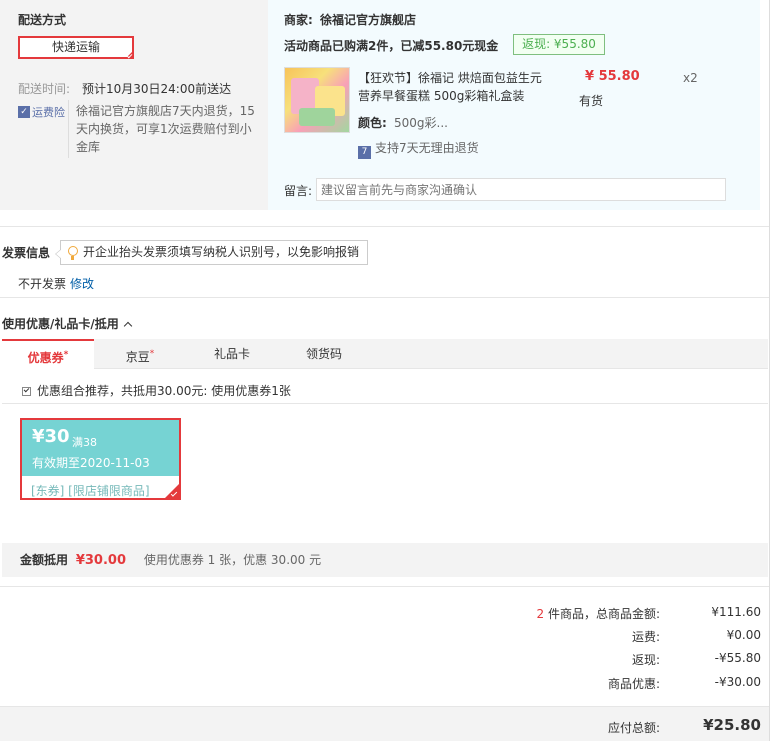 This screenshot has width=771, height=741. Describe the element at coordinates (633, 728) in the screenshot. I see `payable-label: 应付总额:` at that location.